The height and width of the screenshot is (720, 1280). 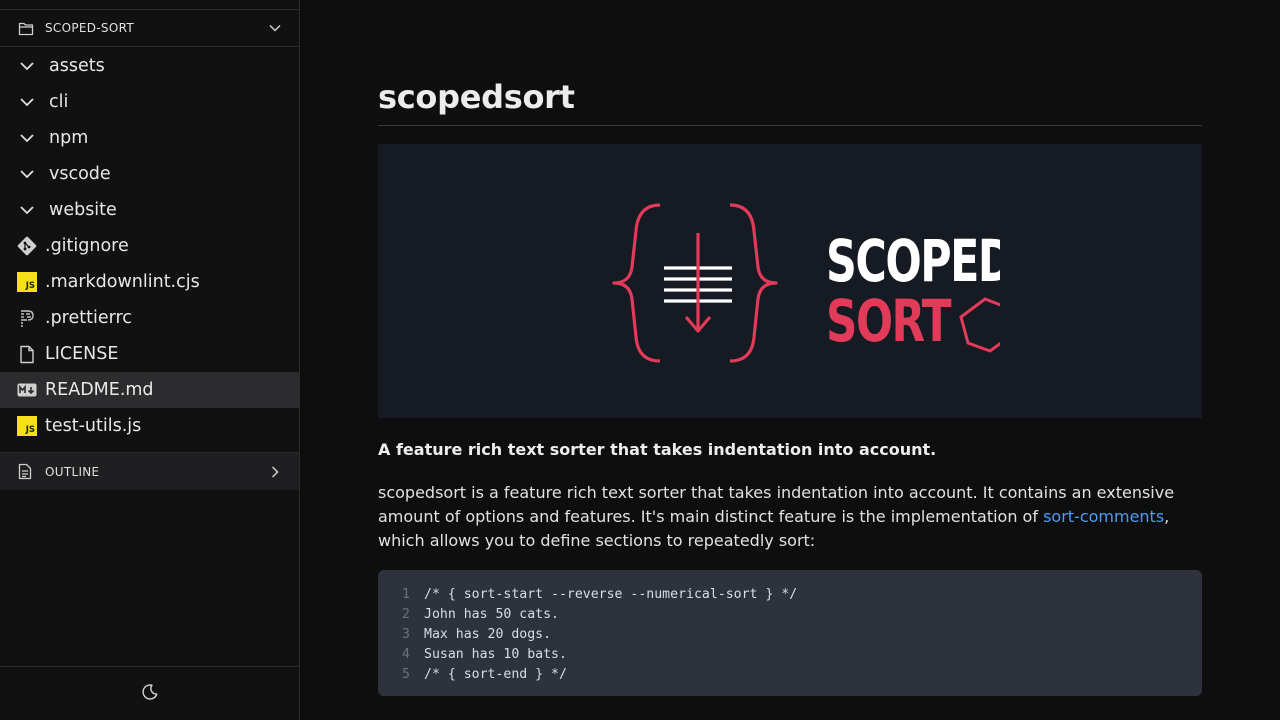 What do you see at coordinates (406, 654) in the screenshot?
I see `line-number: 4` at bounding box center [406, 654].